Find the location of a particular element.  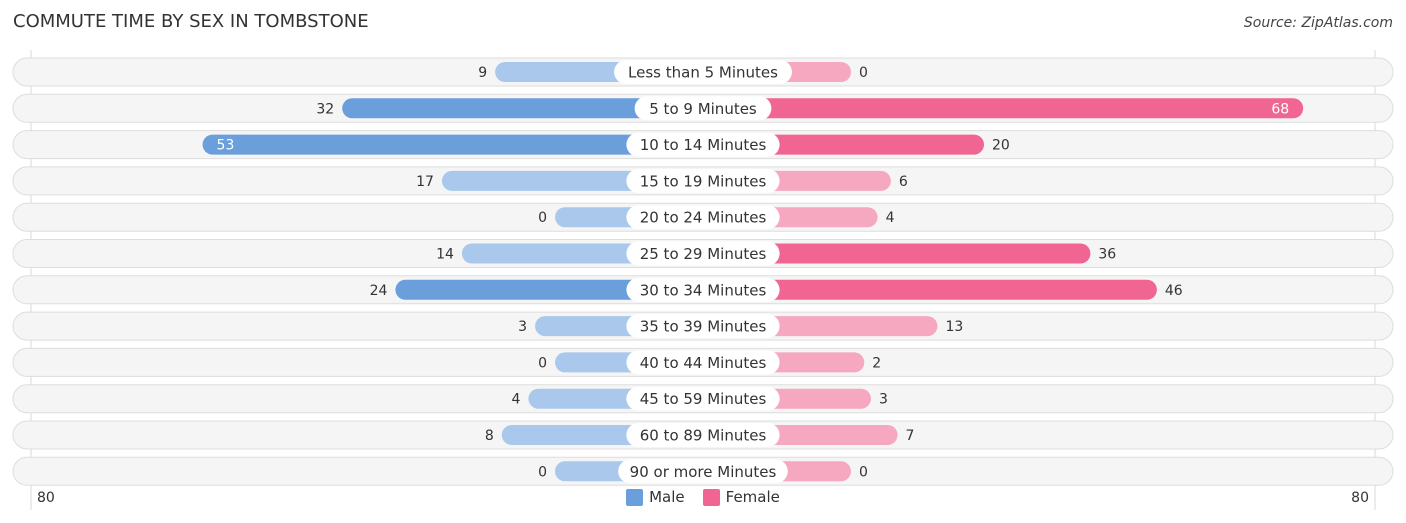

category-label: 10 to 14 Minutes is located at coordinates (703, 145).